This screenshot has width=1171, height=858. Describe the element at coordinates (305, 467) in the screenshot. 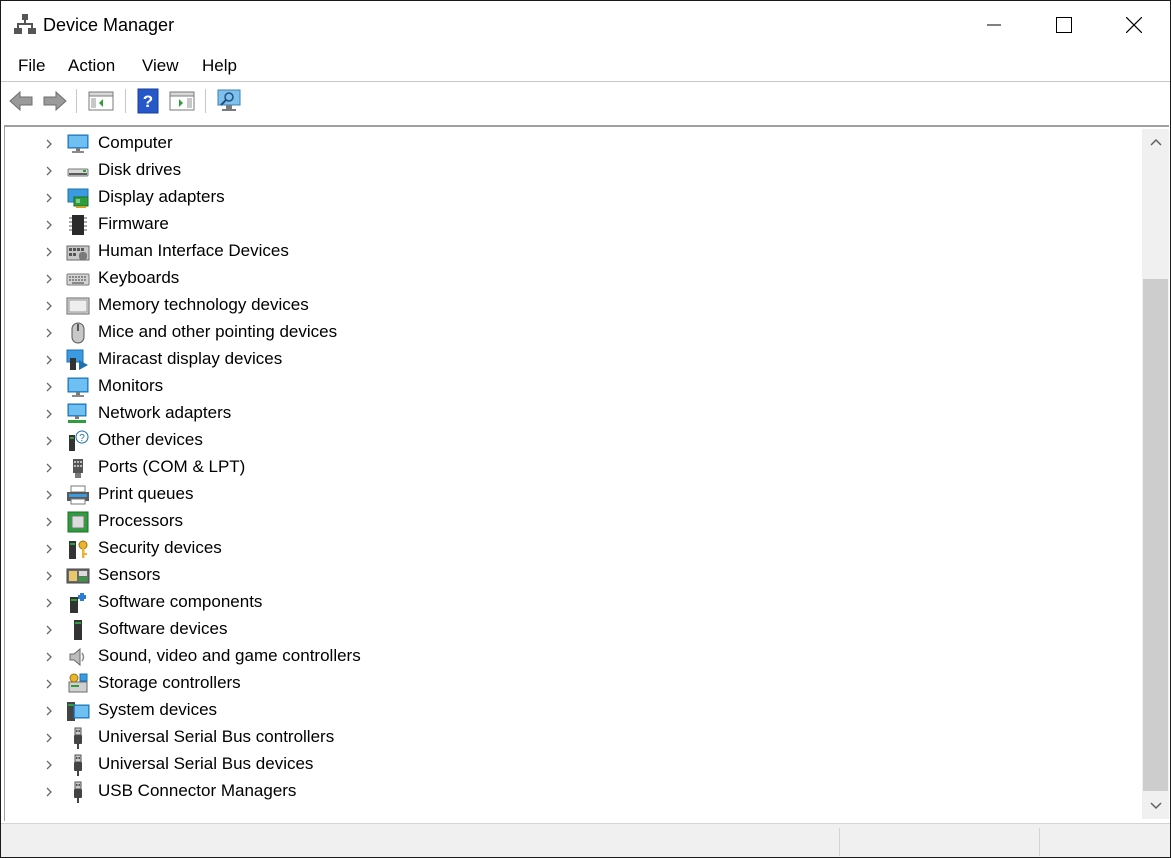

I see `tree-item-port: Ports (COM & LPT)` at that location.